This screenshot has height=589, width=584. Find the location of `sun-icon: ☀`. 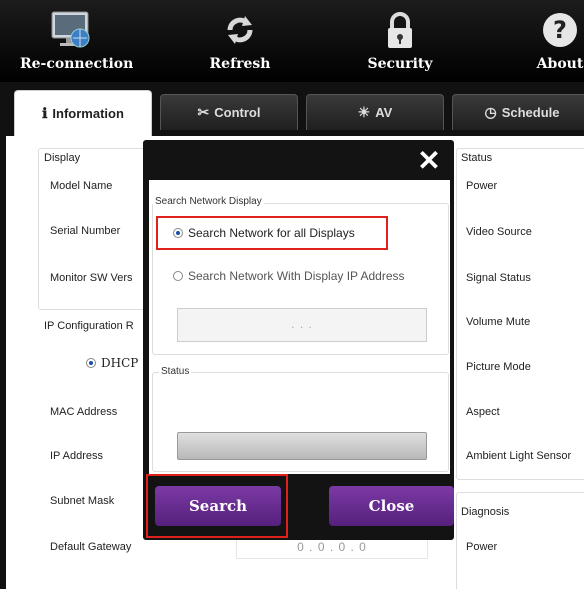

sun-icon: ☀ is located at coordinates (364, 112).